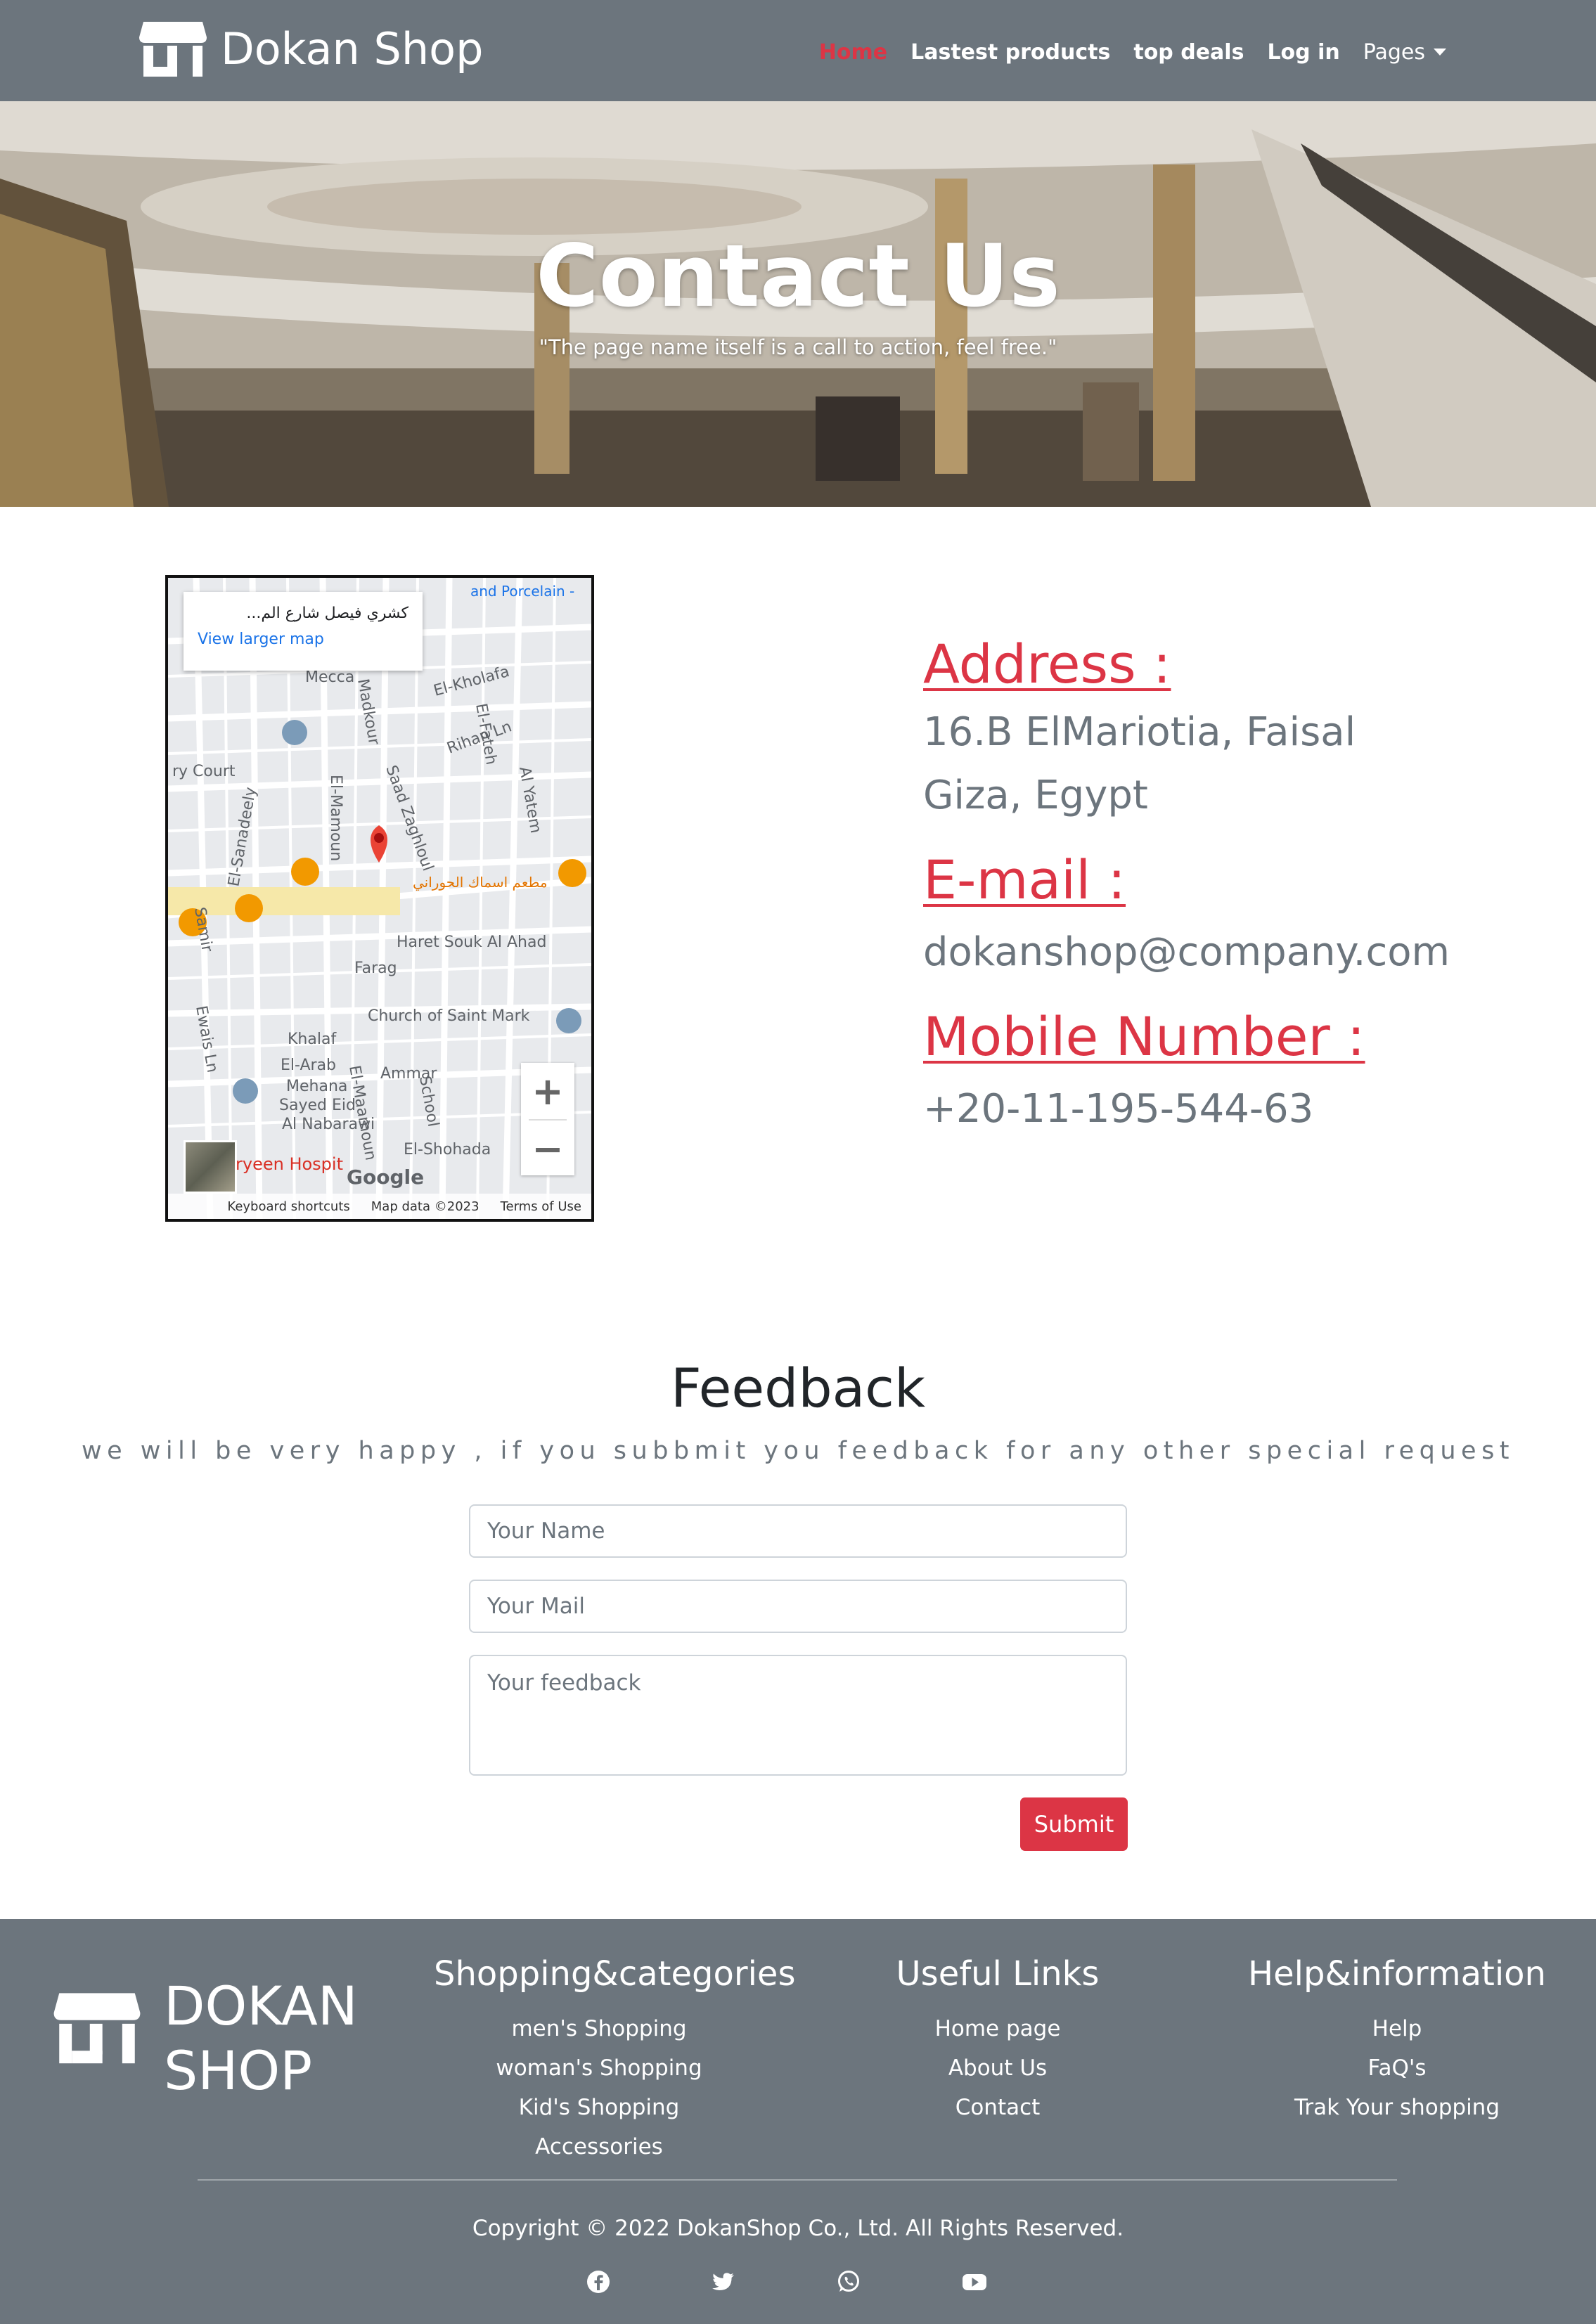 This screenshot has width=1596, height=2324. What do you see at coordinates (974, 2281) in the screenshot?
I see `youtube-icon` at bounding box center [974, 2281].